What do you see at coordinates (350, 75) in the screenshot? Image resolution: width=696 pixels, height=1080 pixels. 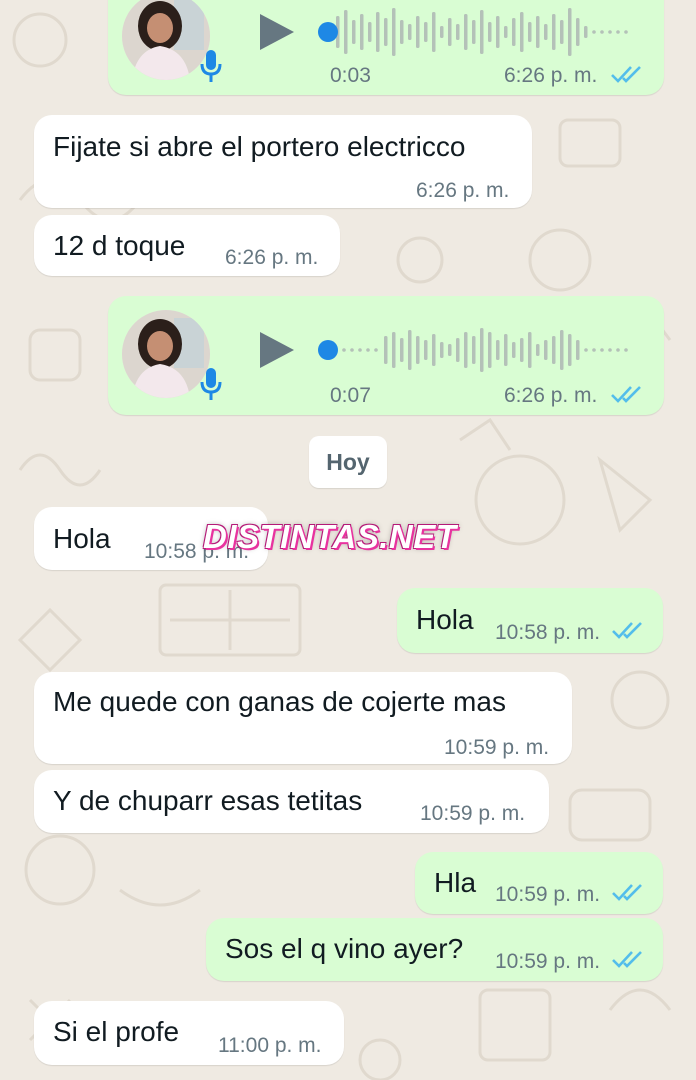 I see `voice-duration: 0:03` at bounding box center [350, 75].